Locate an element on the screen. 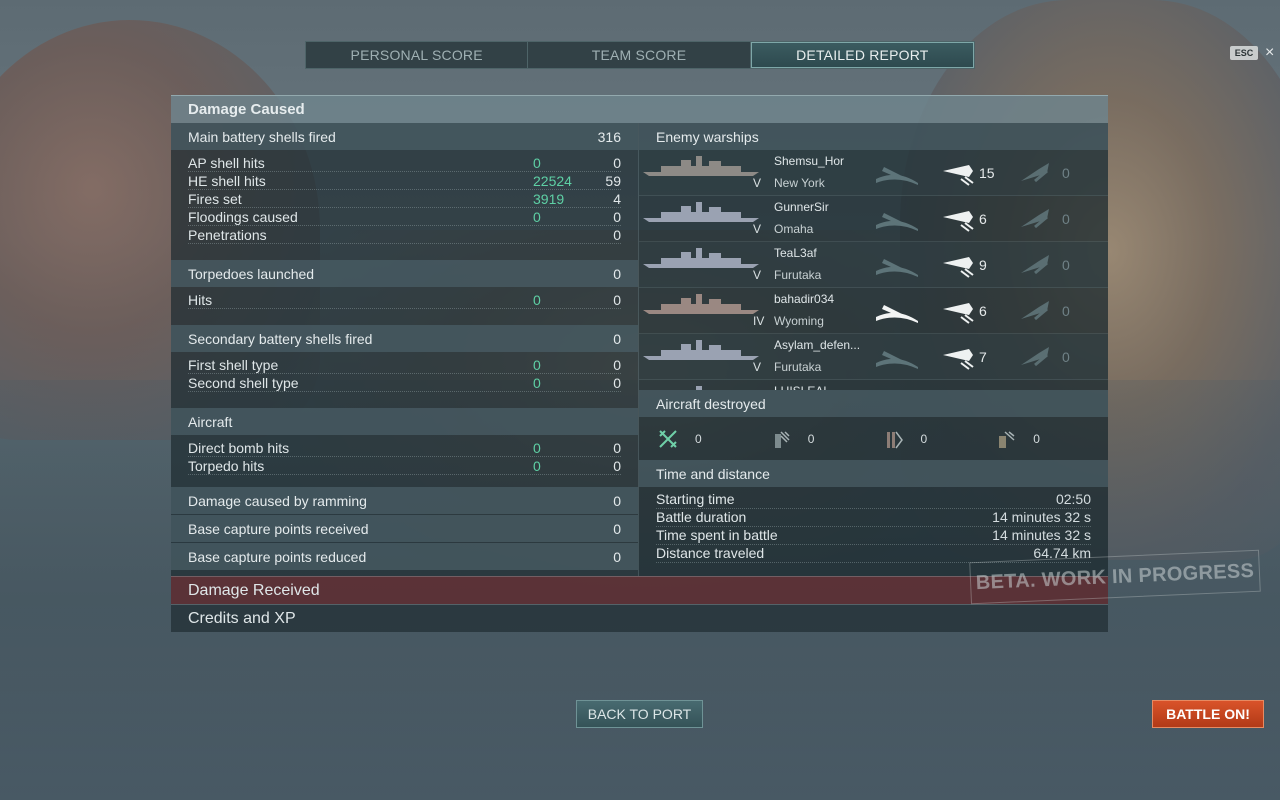  stat-row: Fires set 3919 4 is located at coordinates (404, 199).